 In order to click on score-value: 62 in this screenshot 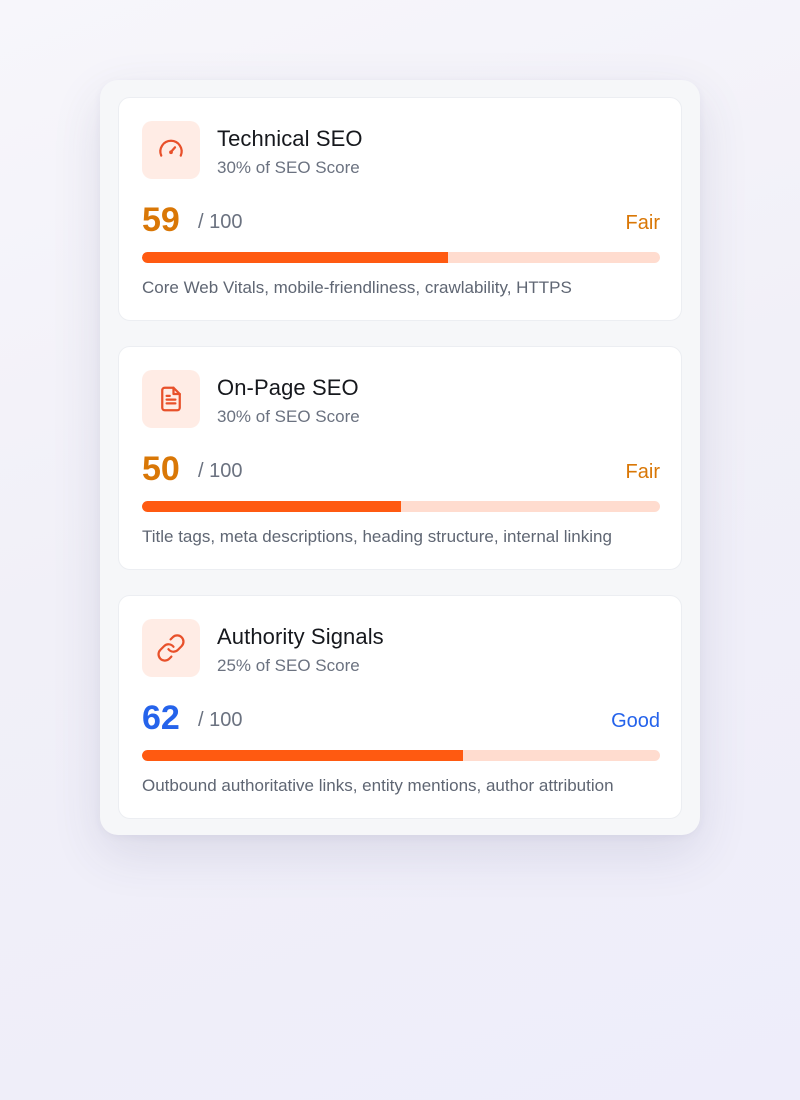, I will do `click(161, 718)`.